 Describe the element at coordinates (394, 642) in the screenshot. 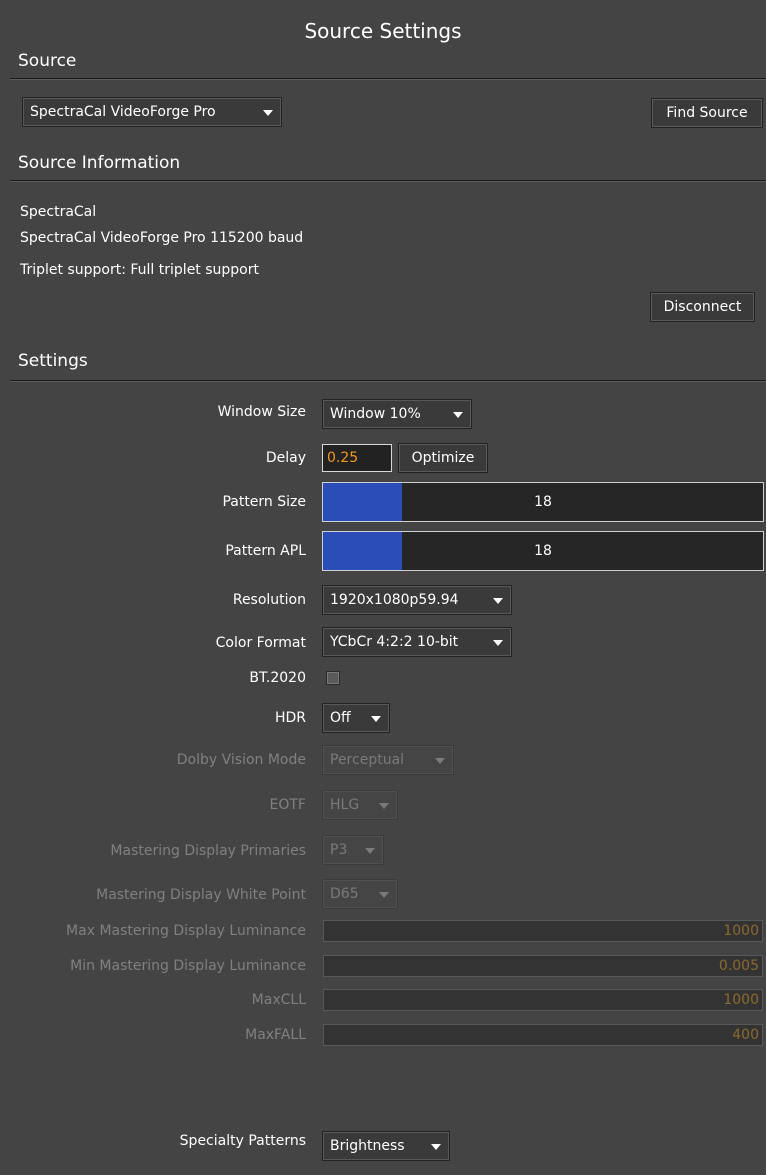

I see `color-format-value: YCbCr 4:2:2 10-bit` at that location.